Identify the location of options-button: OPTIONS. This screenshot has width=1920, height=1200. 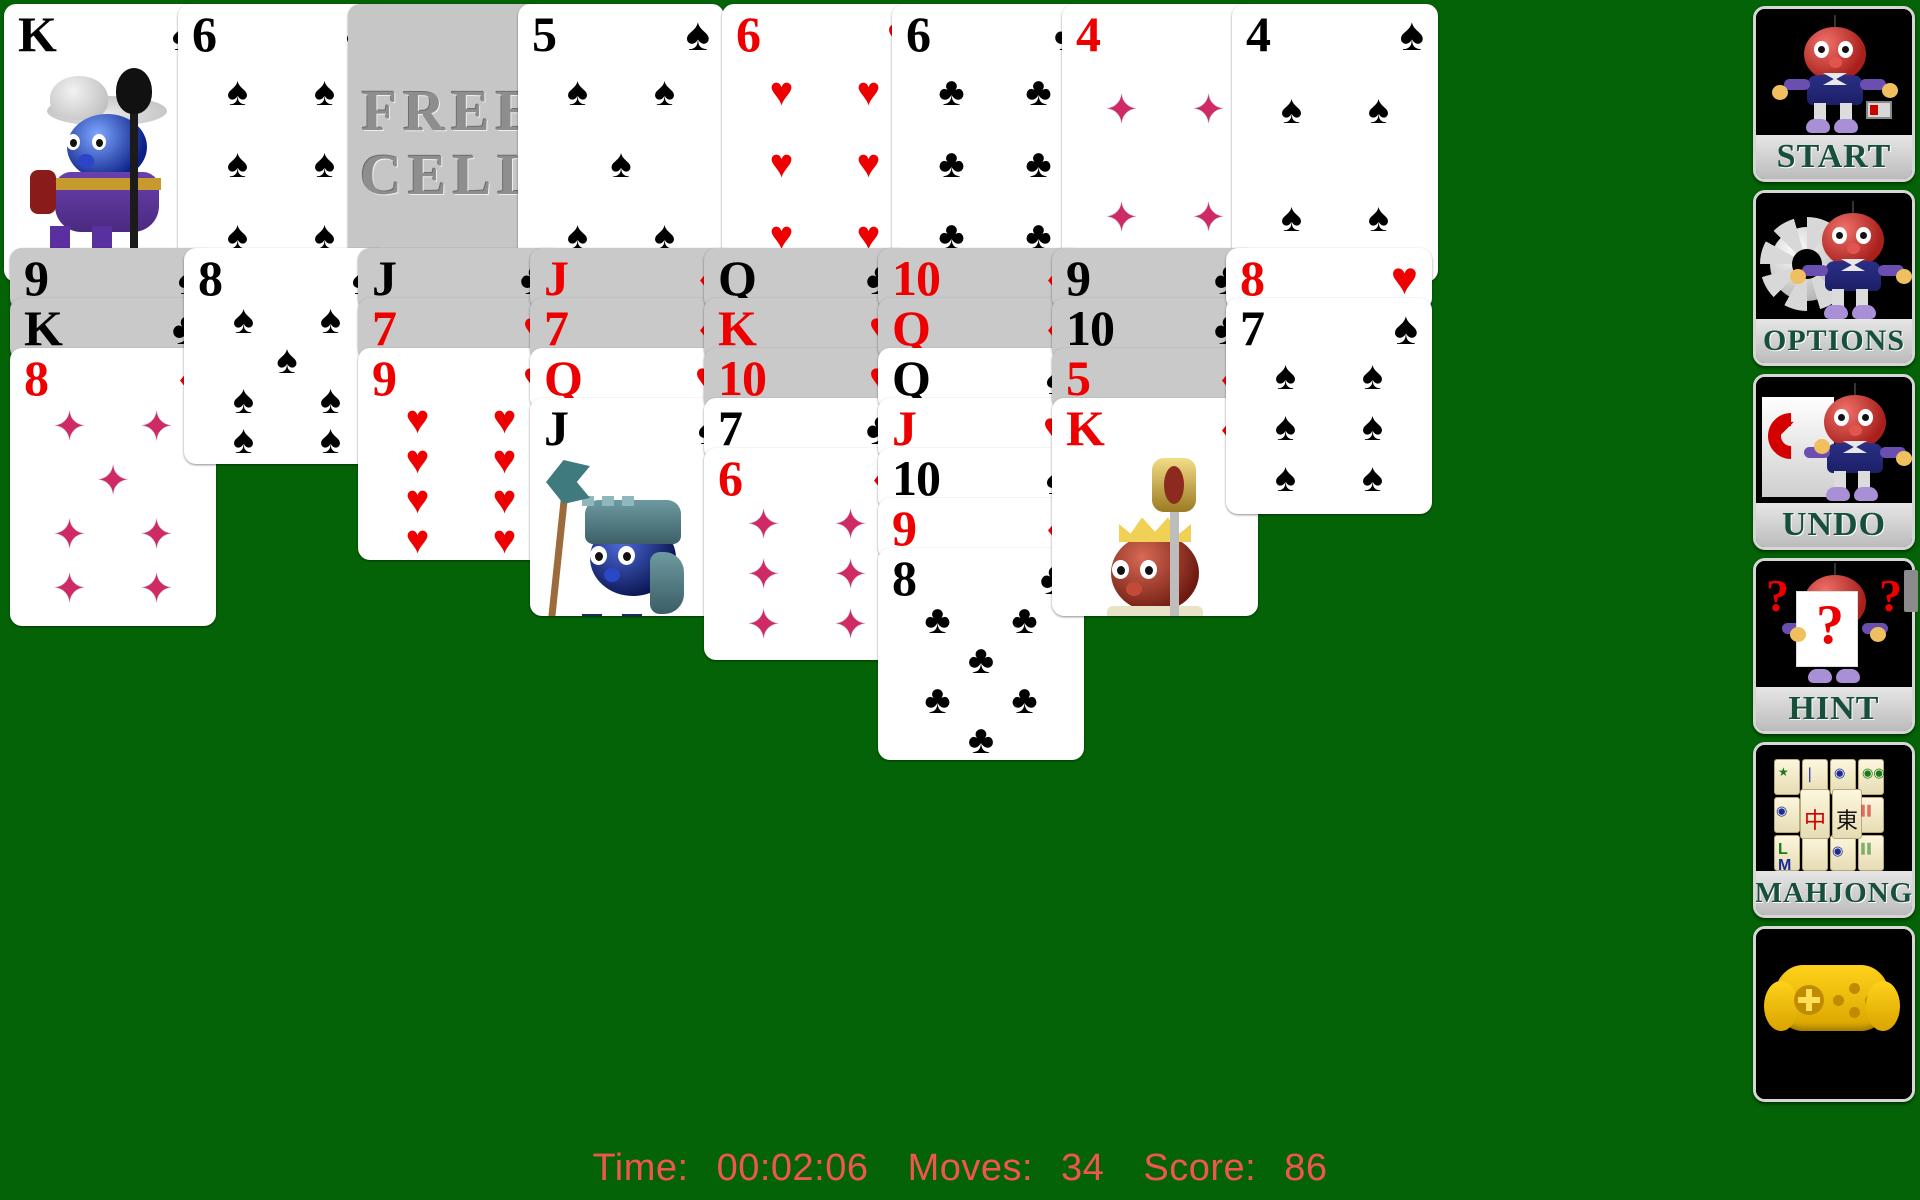
(1834, 278).